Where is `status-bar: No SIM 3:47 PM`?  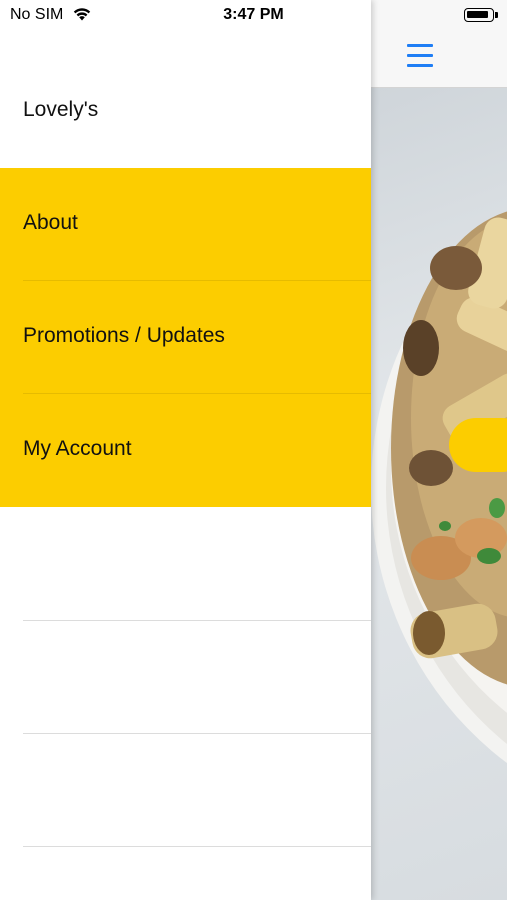
status-bar: No SIM 3:47 PM is located at coordinates (253, 15).